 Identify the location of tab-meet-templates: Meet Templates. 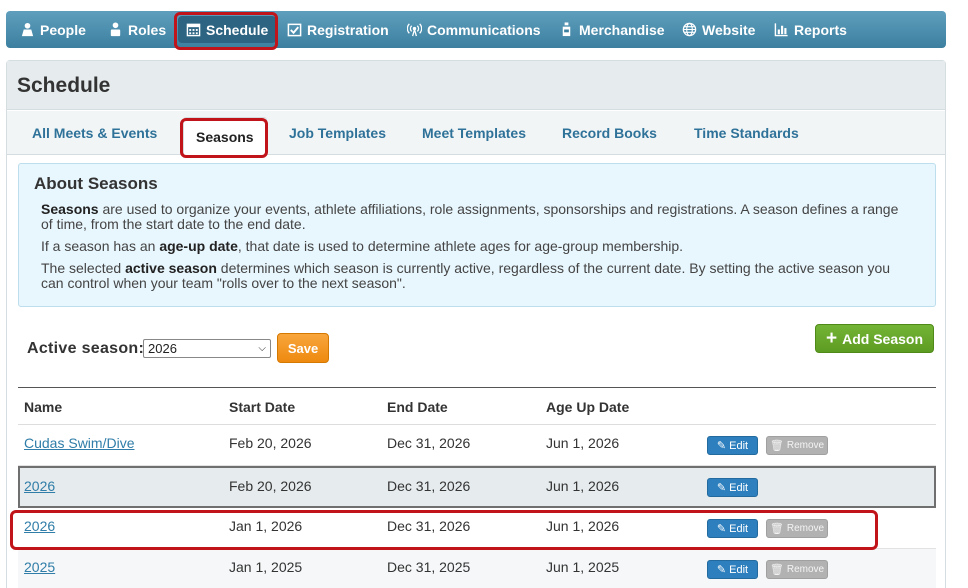
(474, 133).